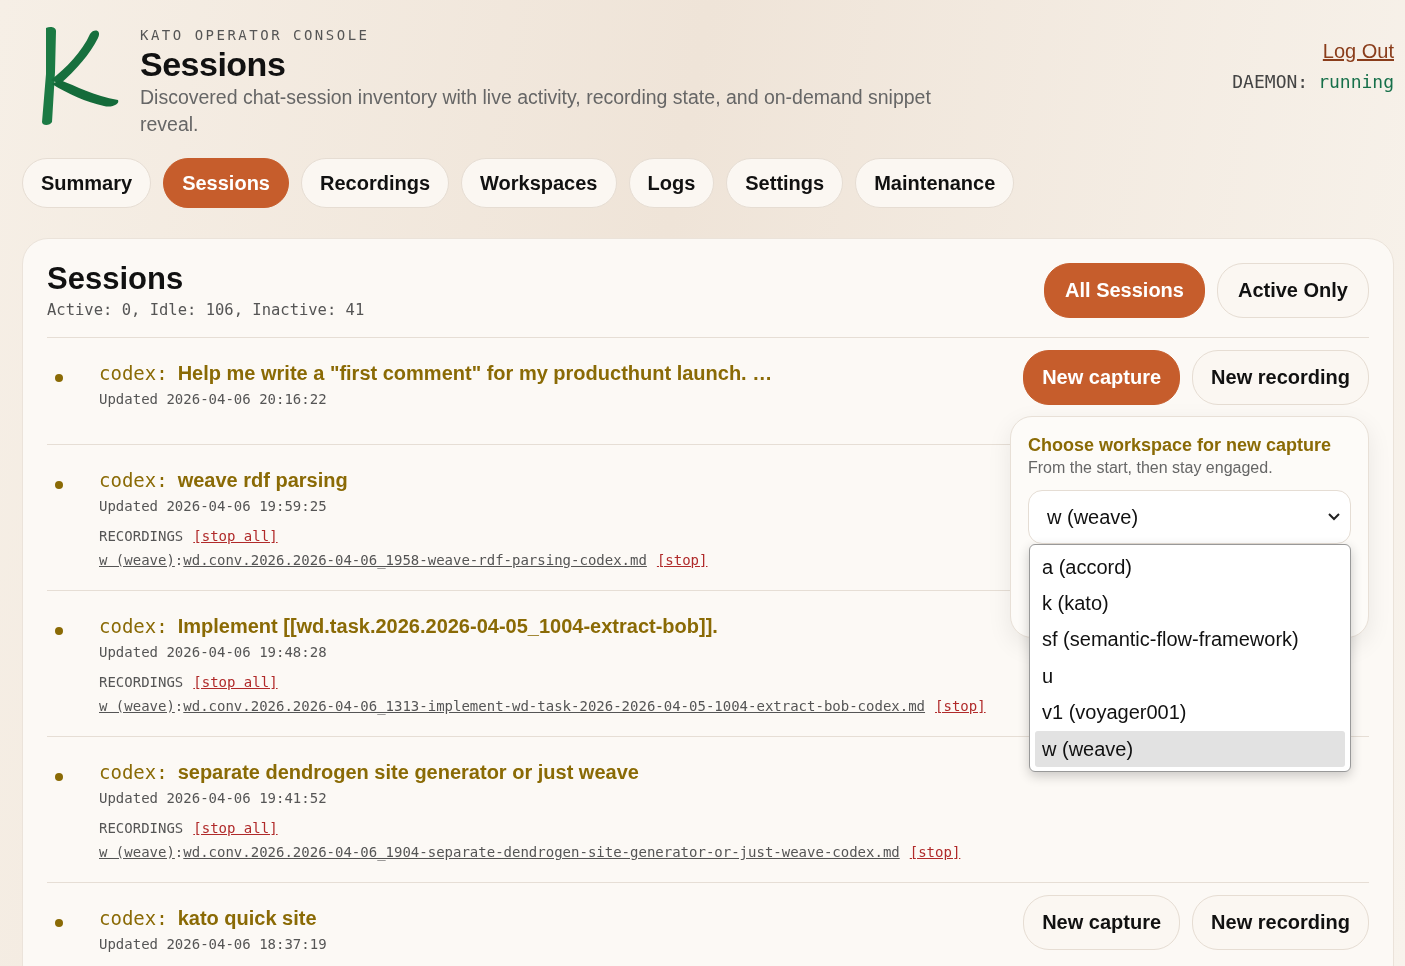 The height and width of the screenshot is (966, 1405). Describe the element at coordinates (226, 183) in the screenshot. I see `nav-tab: Sessions` at that location.